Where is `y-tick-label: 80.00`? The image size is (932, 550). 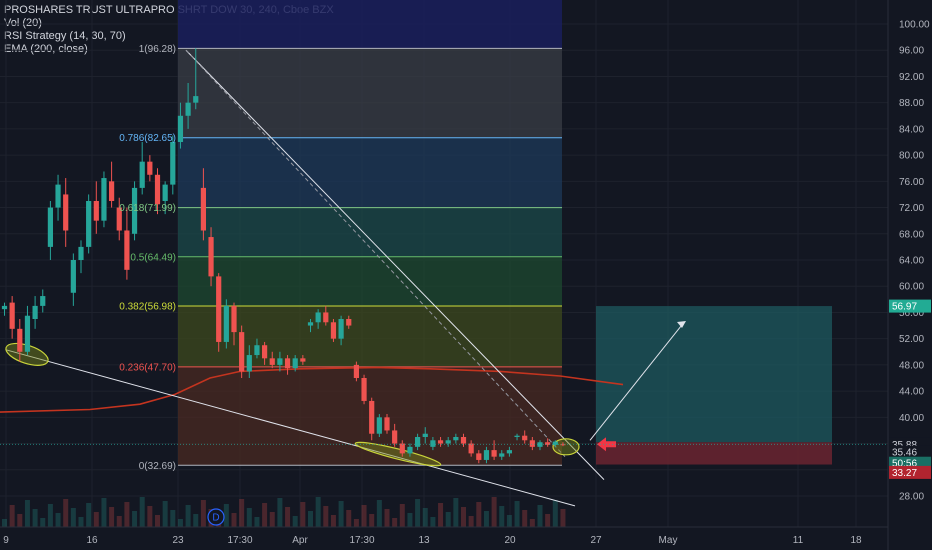
y-tick-label: 80.00 is located at coordinates (911, 156).